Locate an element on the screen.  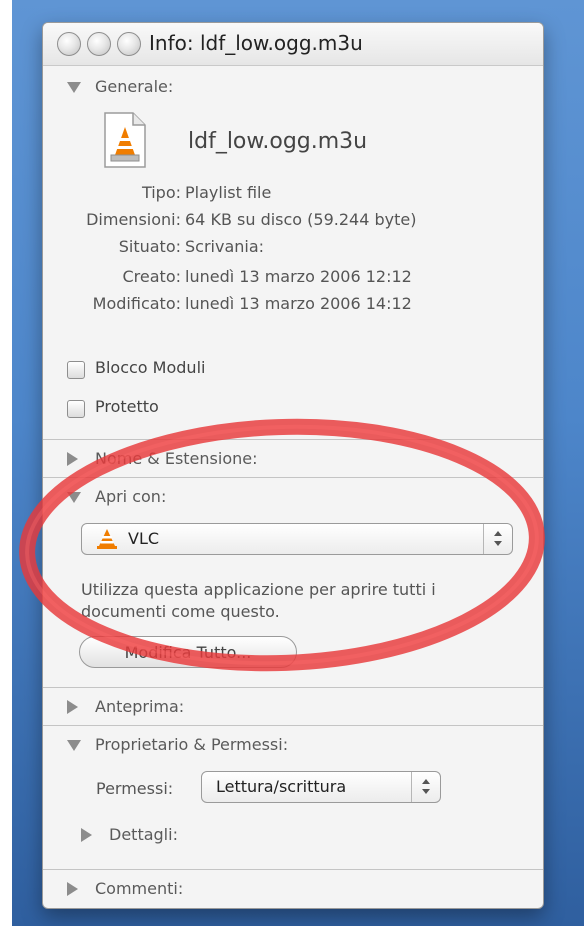
info-value: Playlist file is located at coordinates (228, 192).